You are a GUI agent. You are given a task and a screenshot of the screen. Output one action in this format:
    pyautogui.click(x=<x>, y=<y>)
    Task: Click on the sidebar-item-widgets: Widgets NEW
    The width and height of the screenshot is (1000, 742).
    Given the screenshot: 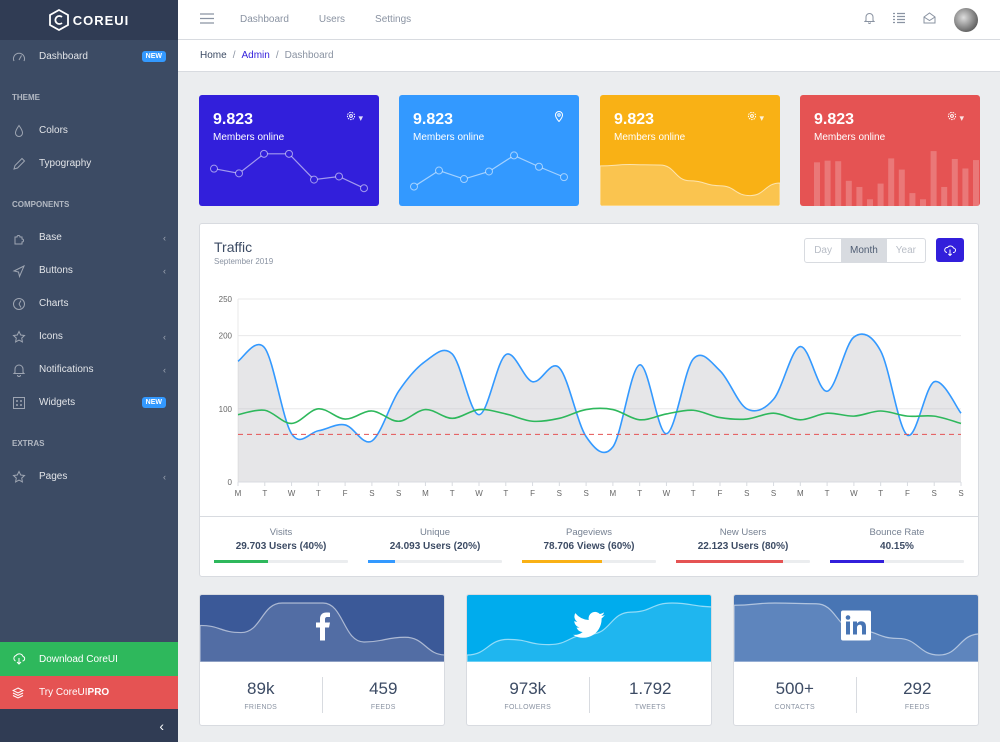 What is the action you would take?
    pyautogui.click(x=89, y=402)
    